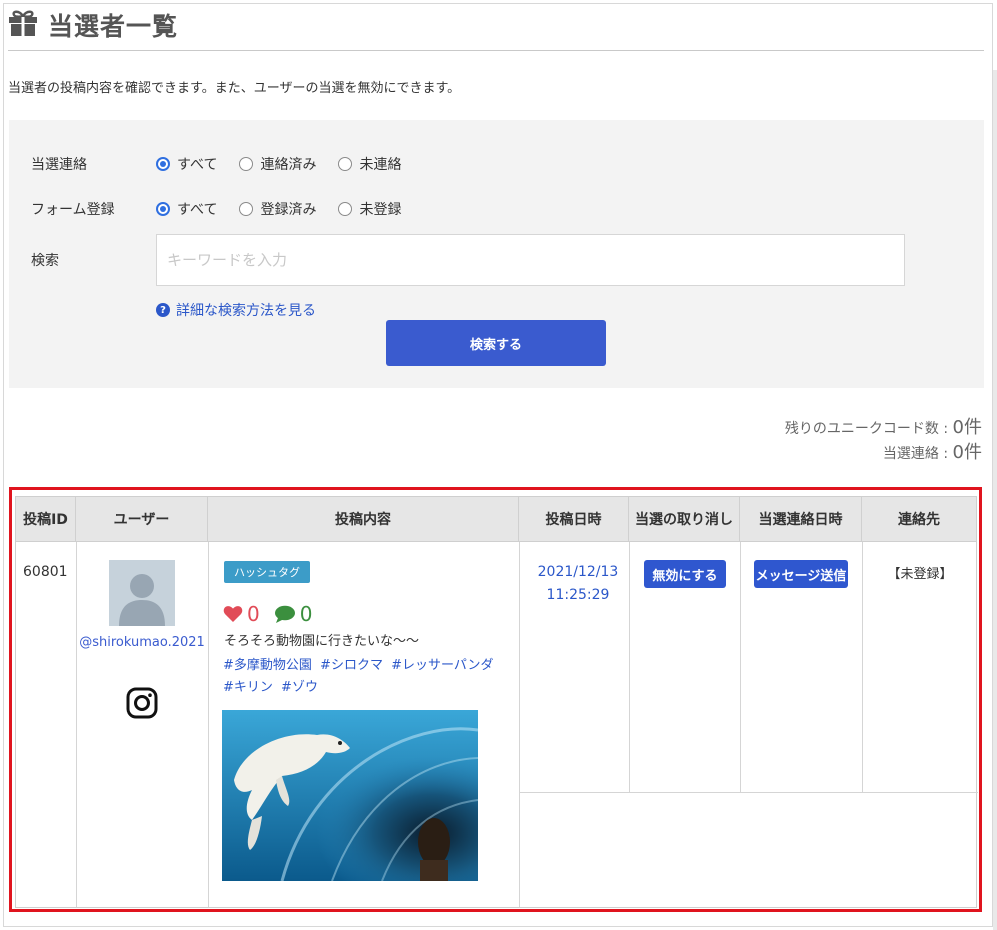  I want to click on contacted-count: 当選連絡 : 0件, so click(883, 453).